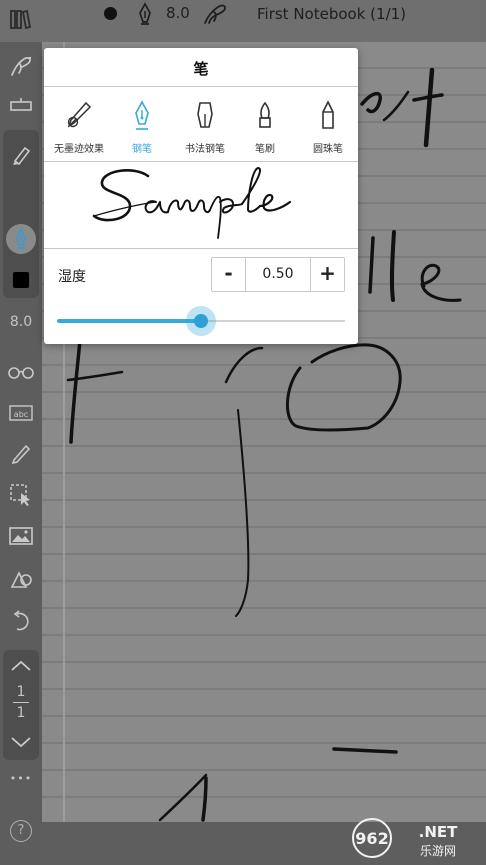 Image resolution: width=486 pixels, height=865 pixels. I want to click on wetness-value: 0.50, so click(278, 274).